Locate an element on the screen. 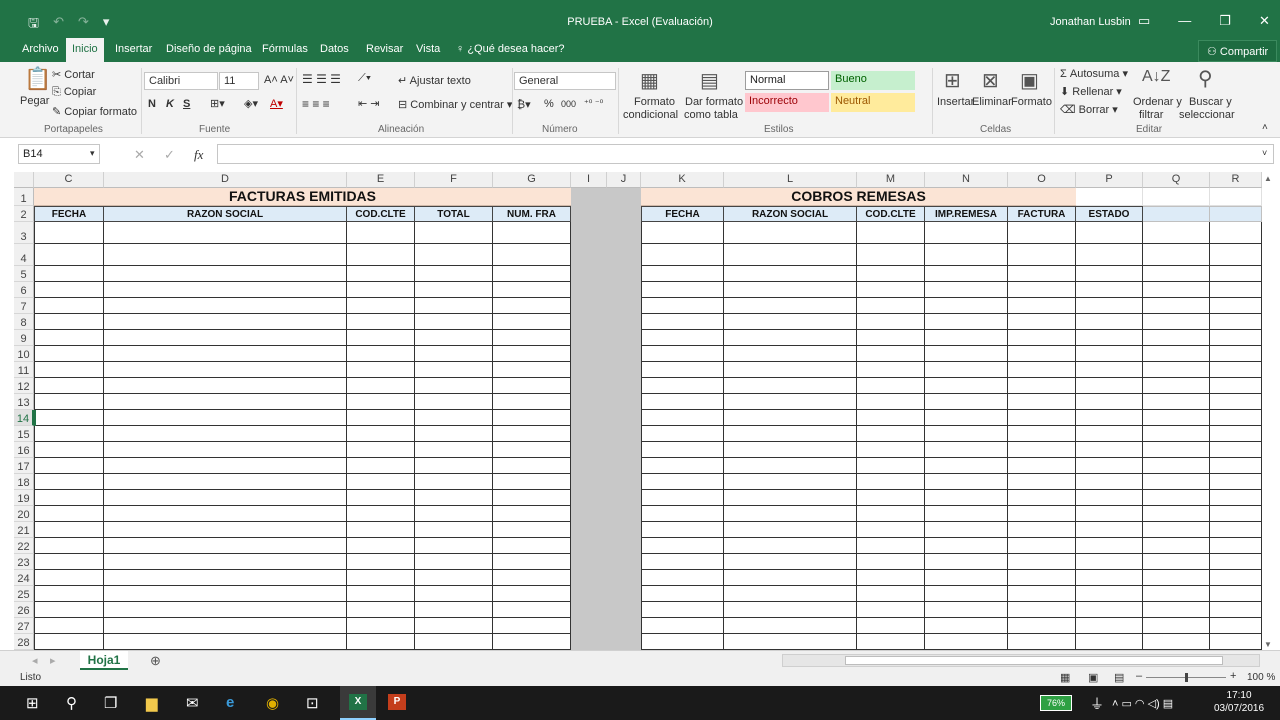 The image size is (1280, 720). tab-datos: Datos is located at coordinates (334, 49).